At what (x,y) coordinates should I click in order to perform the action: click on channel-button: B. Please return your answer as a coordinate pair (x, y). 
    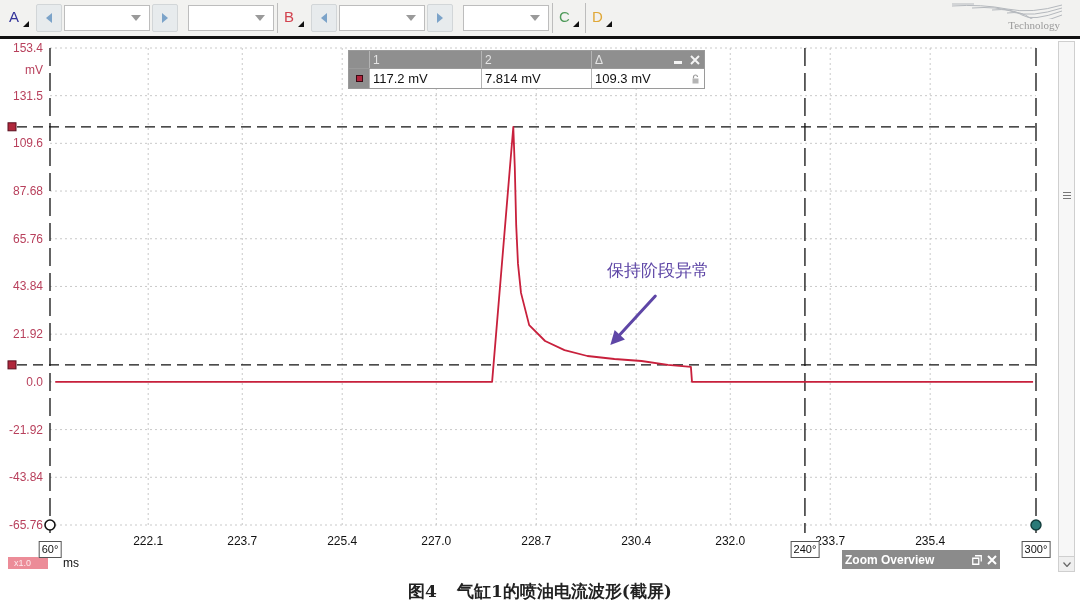
    Looking at the image, I should click on (294, 18).